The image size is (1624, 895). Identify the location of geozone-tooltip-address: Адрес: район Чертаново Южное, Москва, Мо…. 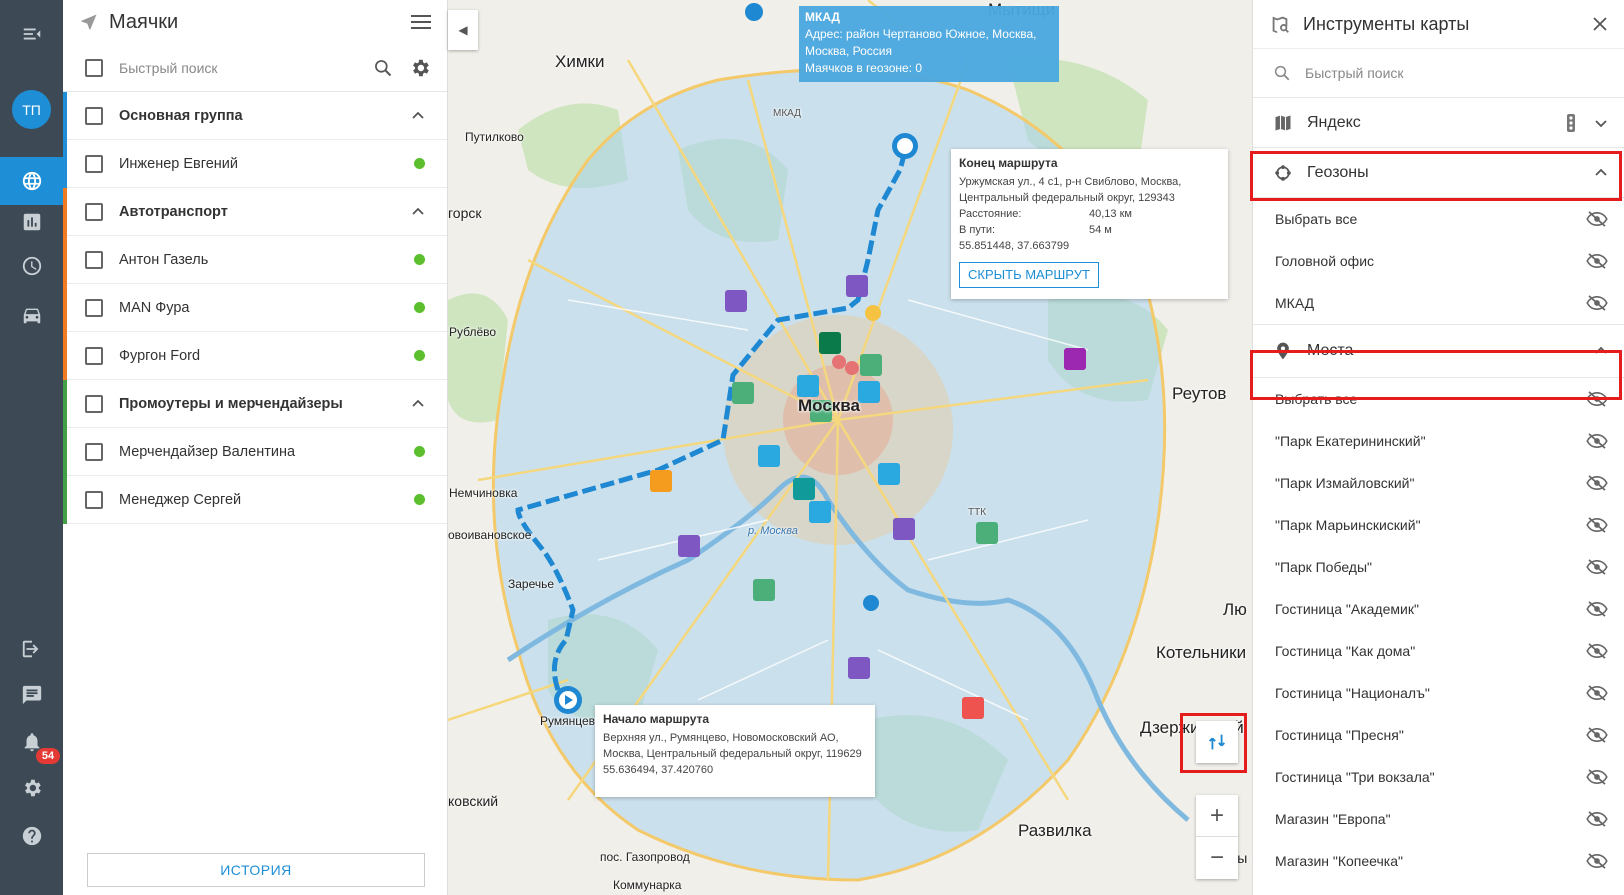
(921, 42).